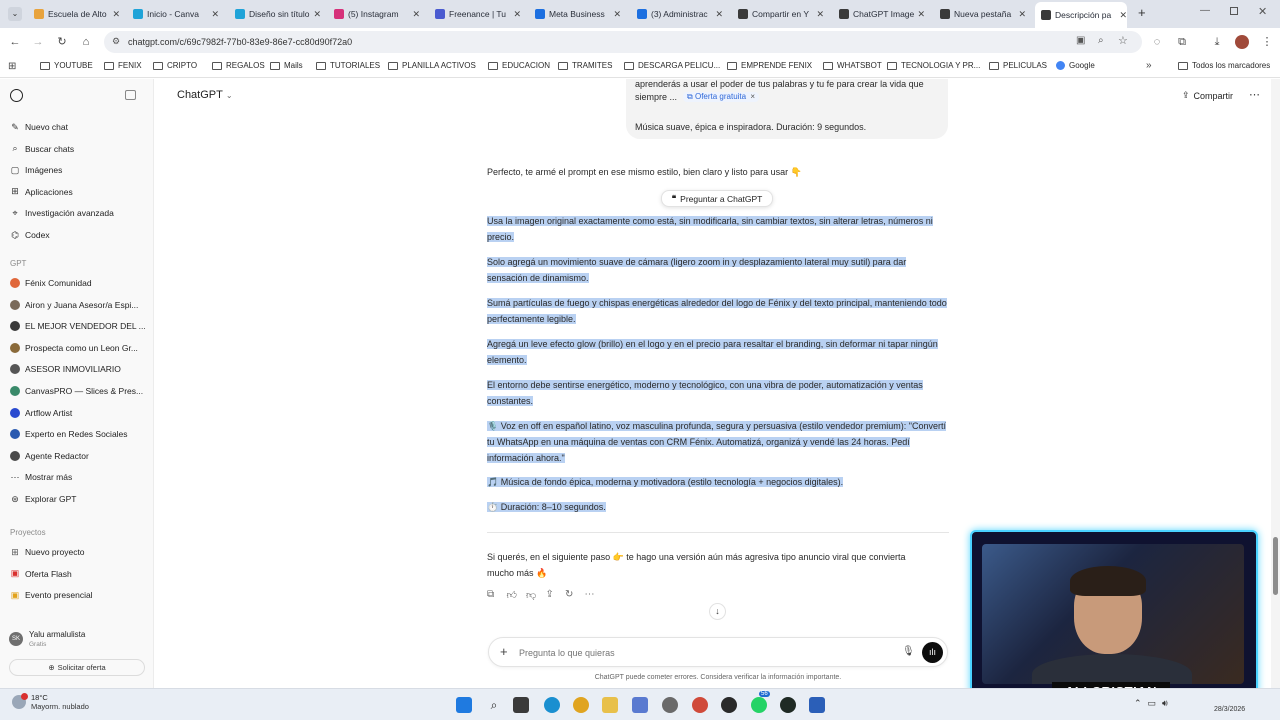 The width and height of the screenshot is (1280, 720). What do you see at coordinates (1080, 40) in the screenshot?
I see `install-app-icon: ▣` at bounding box center [1080, 40].